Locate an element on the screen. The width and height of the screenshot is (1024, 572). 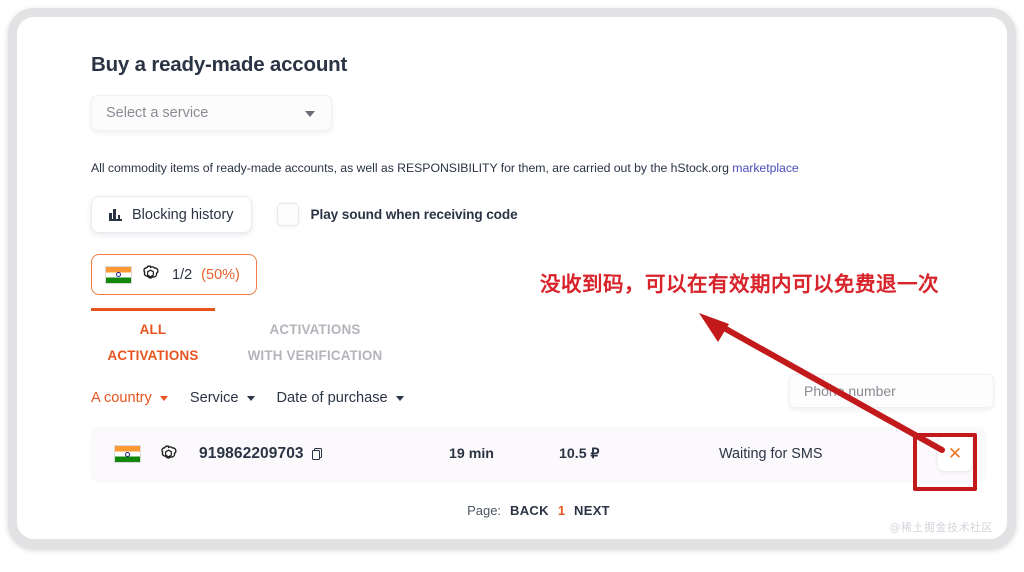
row-service-cell is located at coordinates (179, 454).